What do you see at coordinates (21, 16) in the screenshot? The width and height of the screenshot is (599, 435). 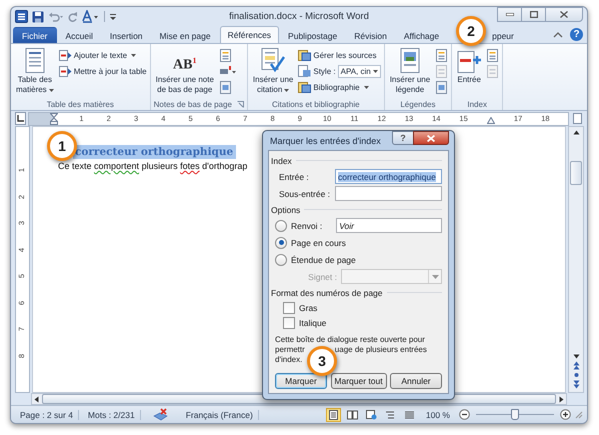 I see `word-logo-icon` at bounding box center [21, 16].